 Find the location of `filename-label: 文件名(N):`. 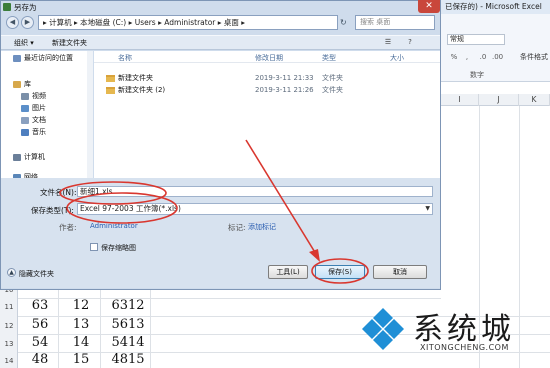

filename-label: 文件名(N): is located at coordinates (58, 192).